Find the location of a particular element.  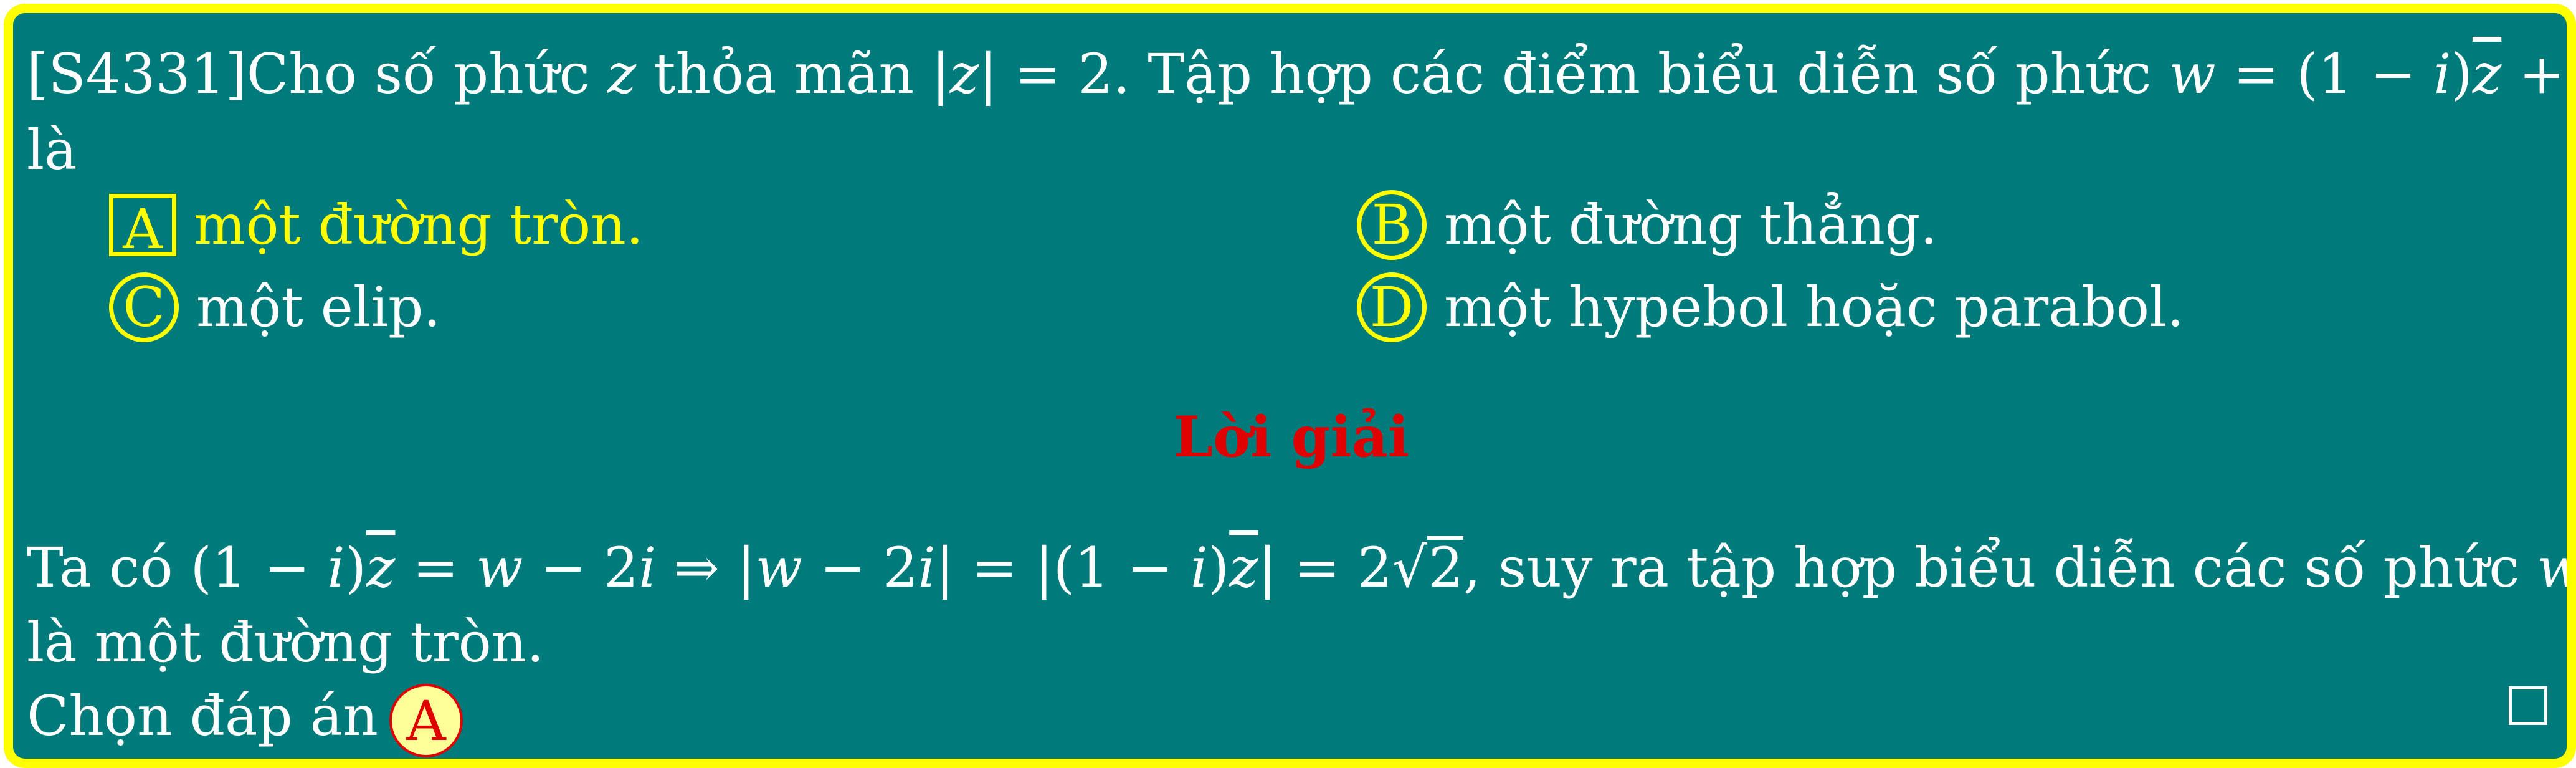

option-c-letter: C is located at coordinates (144, 307).